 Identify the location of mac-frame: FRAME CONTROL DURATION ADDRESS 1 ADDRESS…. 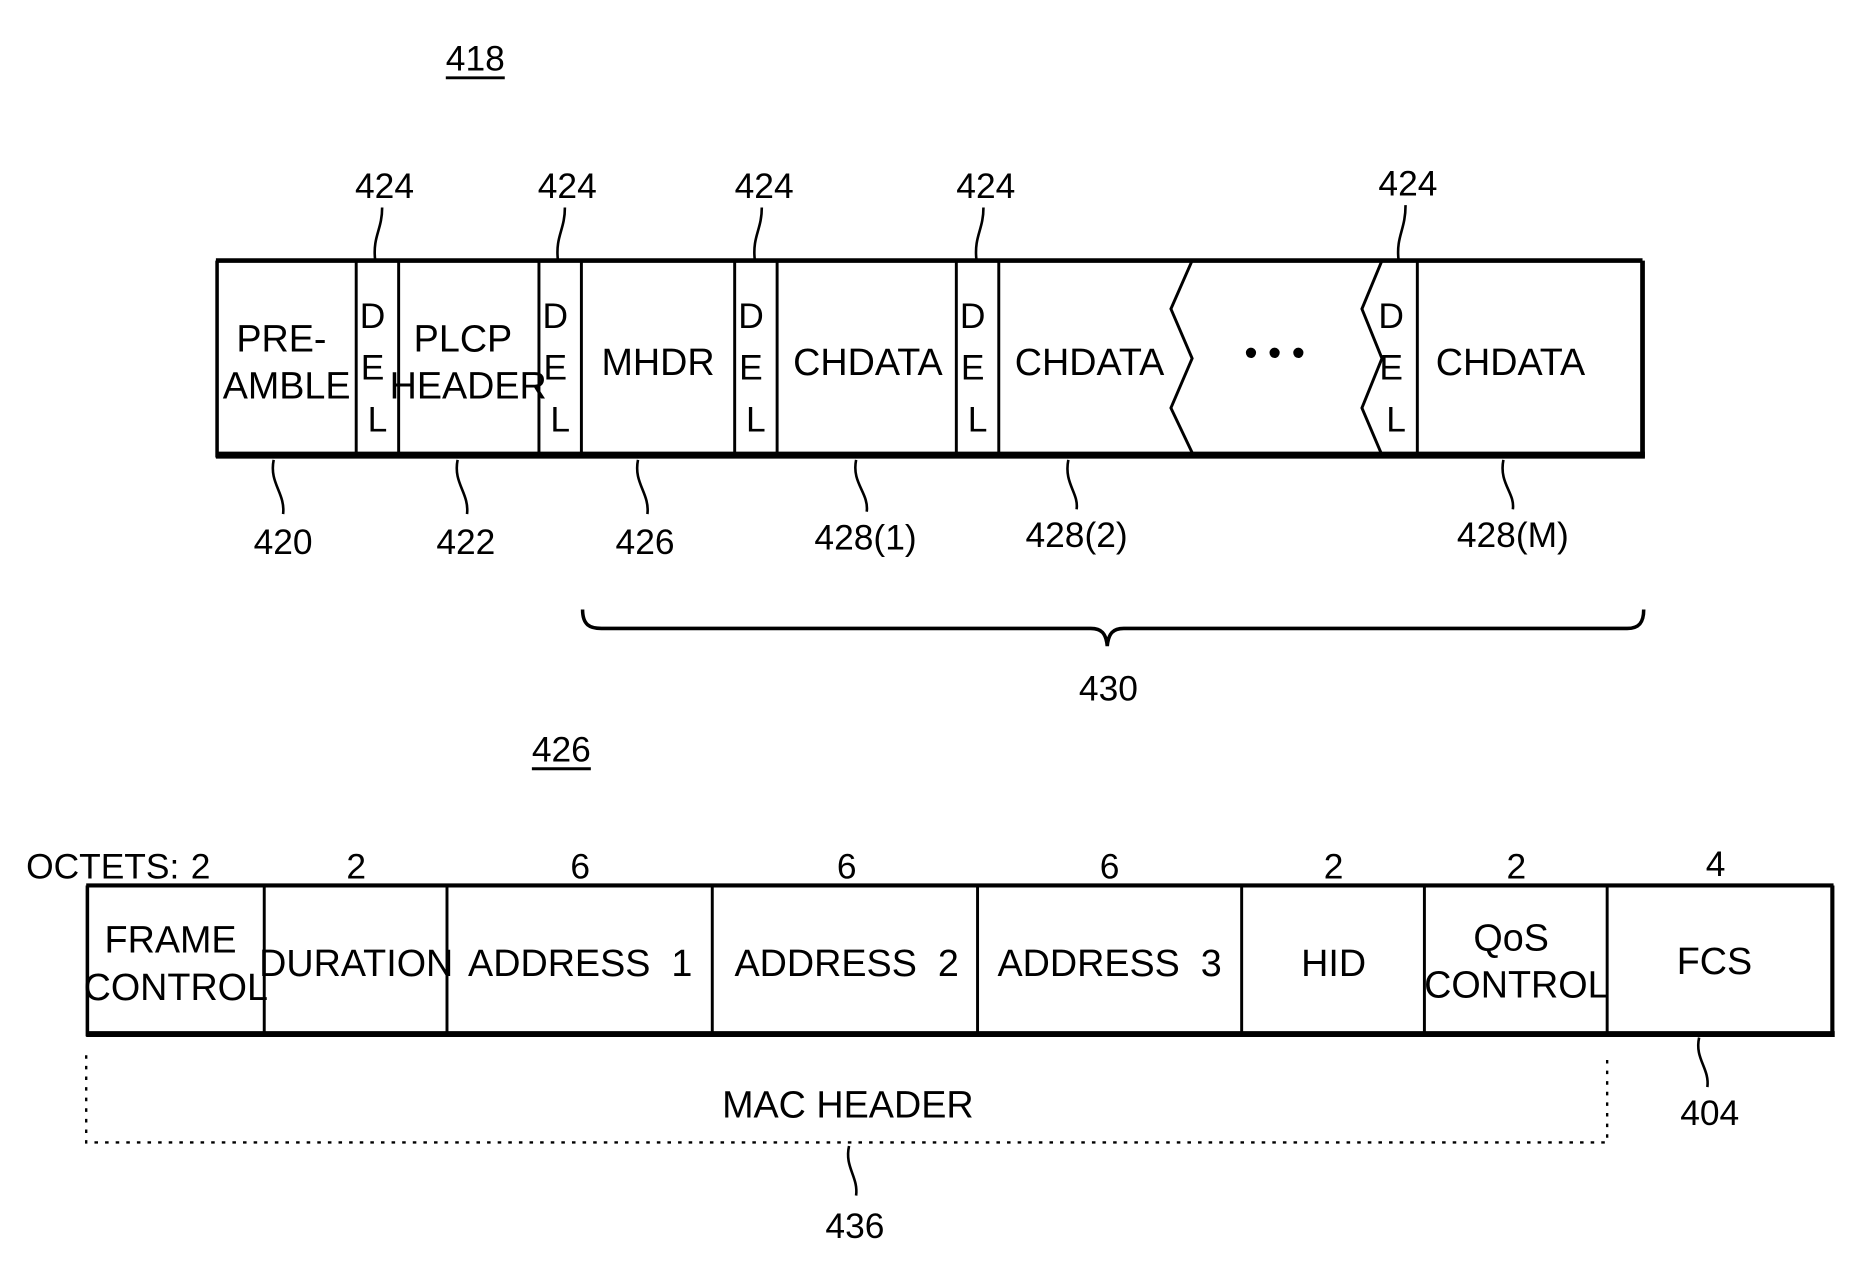
(959, 960).